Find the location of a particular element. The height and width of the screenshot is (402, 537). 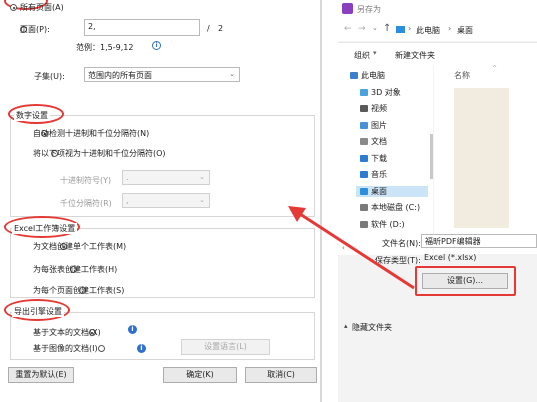

up-arrow-icon: ↑ is located at coordinates (387, 28).